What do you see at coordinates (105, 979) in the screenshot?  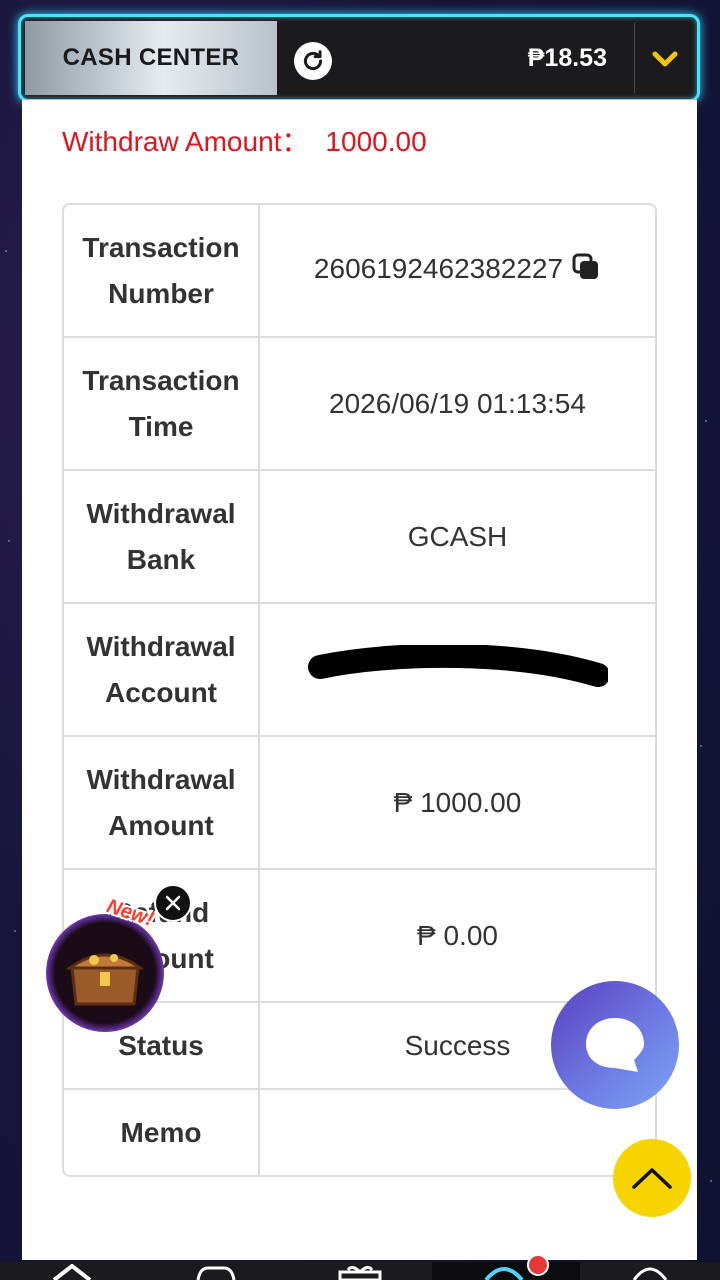 I see `treasure-chest-icon` at bounding box center [105, 979].